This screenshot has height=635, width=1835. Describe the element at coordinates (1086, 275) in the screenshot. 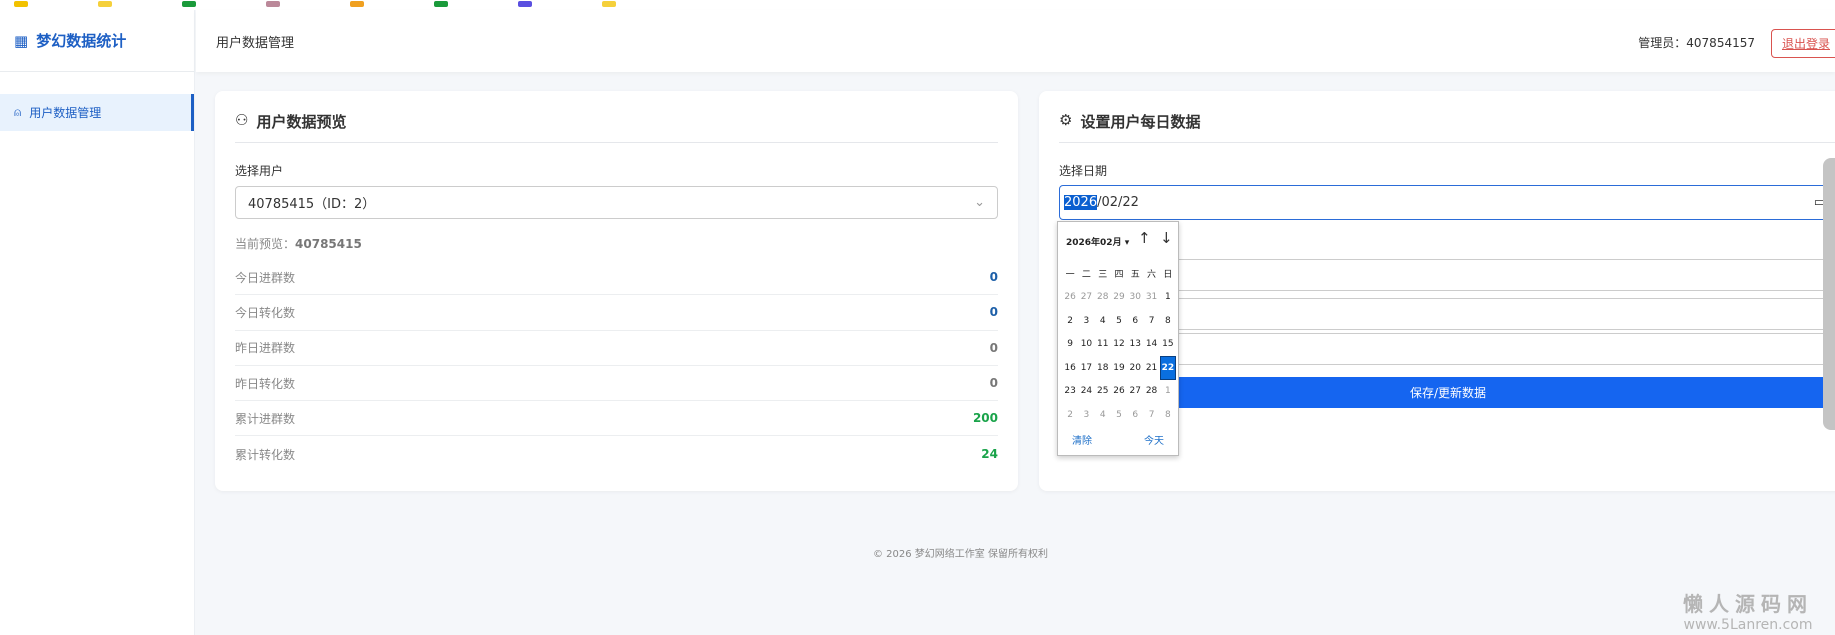

I see `weekday-header: 二` at that location.